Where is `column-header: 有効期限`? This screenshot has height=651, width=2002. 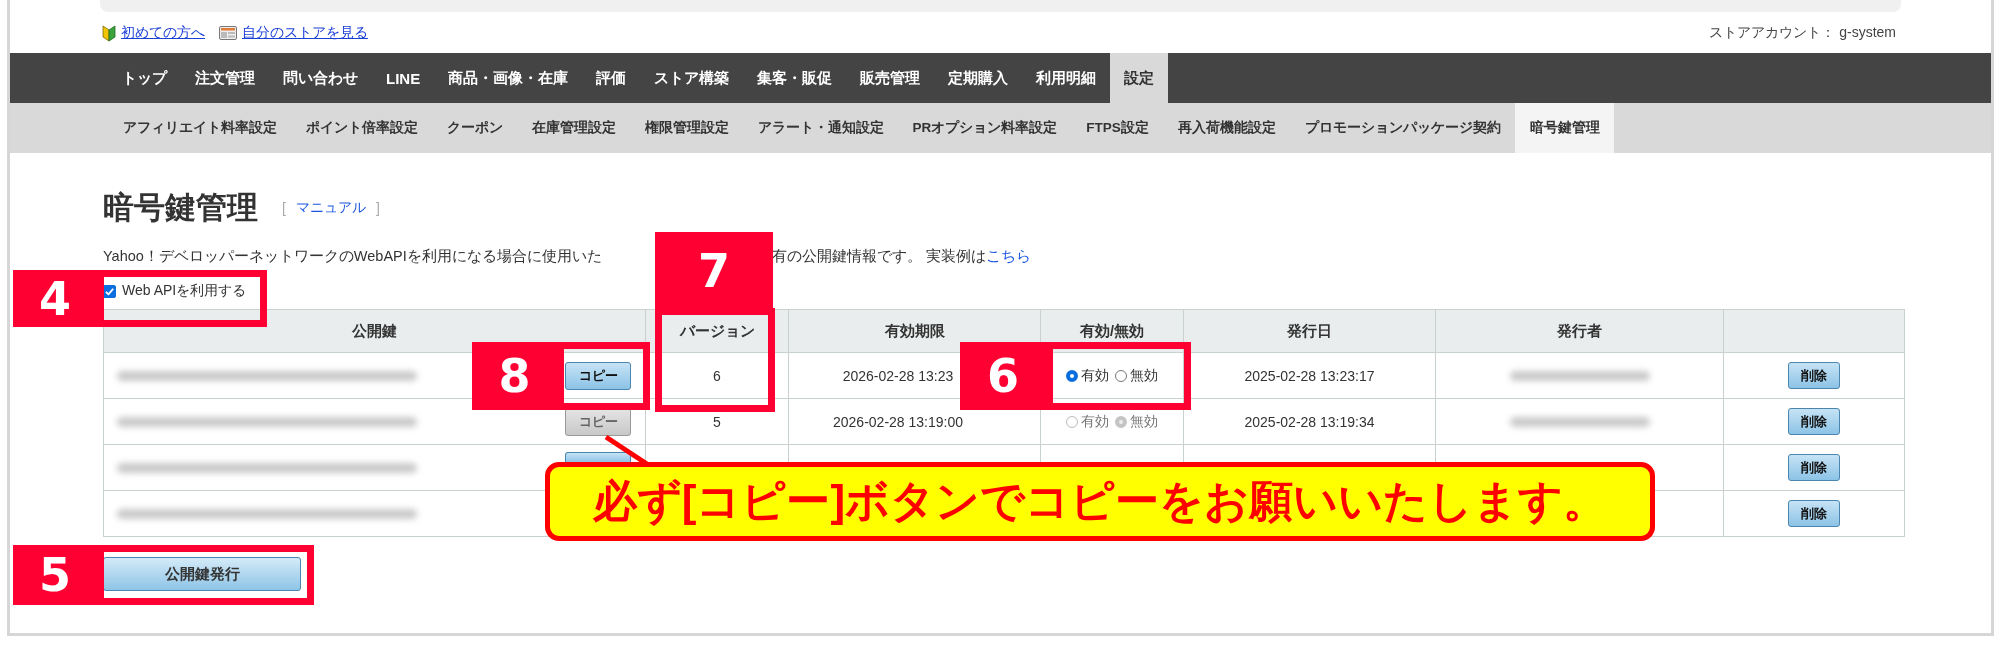 column-header: 有効期限 is located at coordinates (914, 331).